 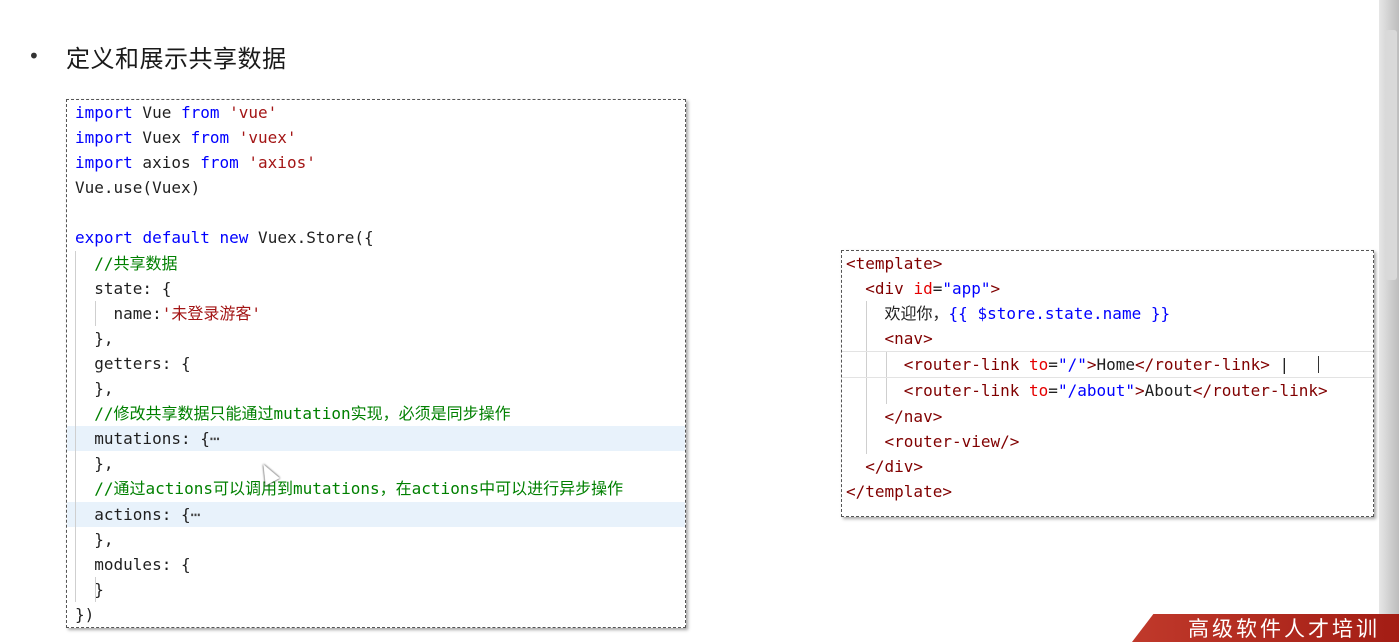 I want to click on code-line: export default new Vuex.Store({, so click(x=376, y=237).